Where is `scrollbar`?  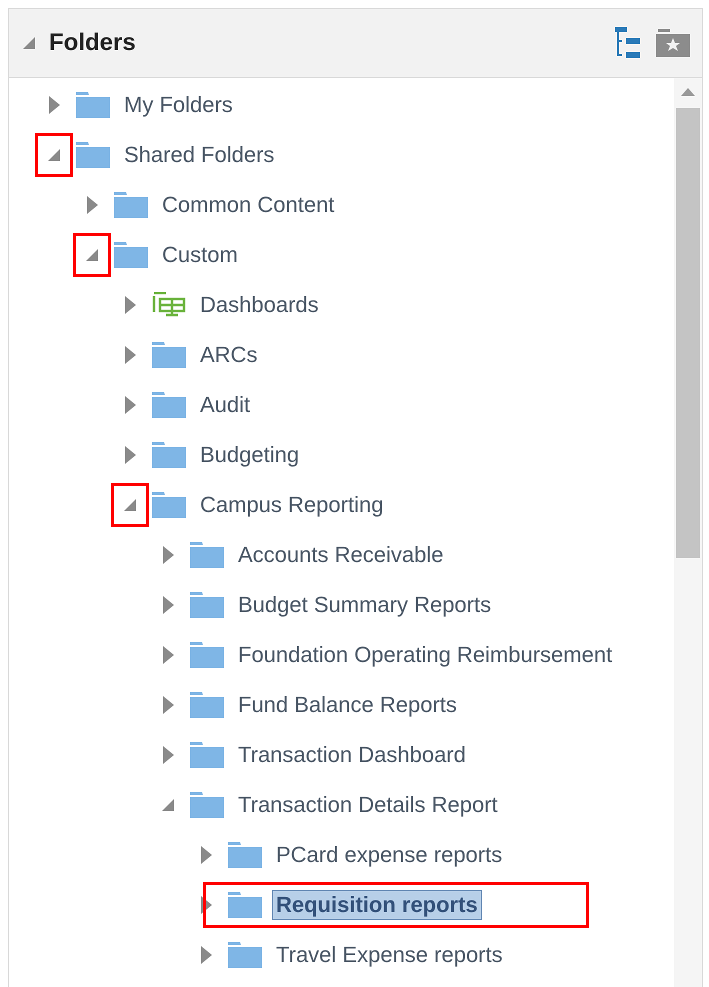
scrollbar is located at coordinates (688, 532).